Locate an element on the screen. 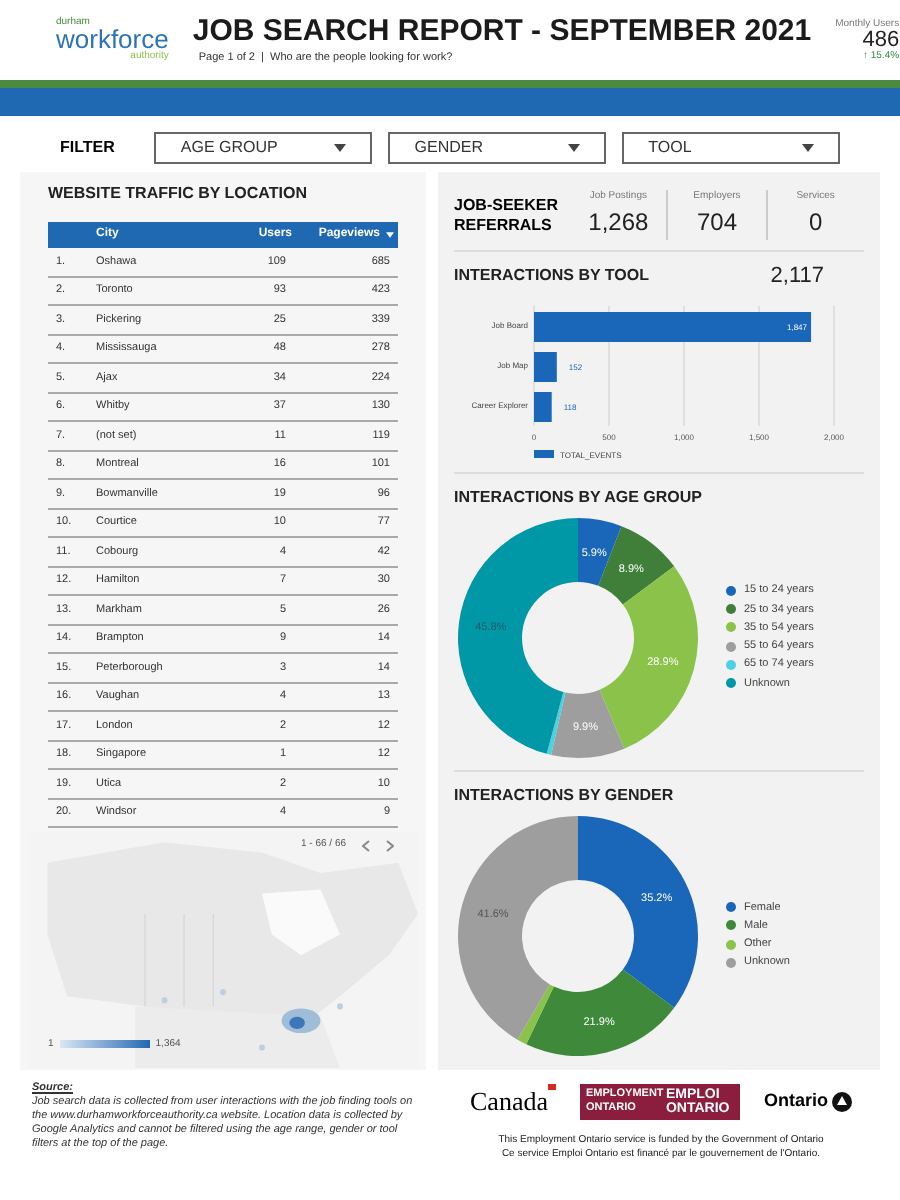 The image size is (900, 1200). canada-wordmark: Canada is located at coordinates (513, 1101).